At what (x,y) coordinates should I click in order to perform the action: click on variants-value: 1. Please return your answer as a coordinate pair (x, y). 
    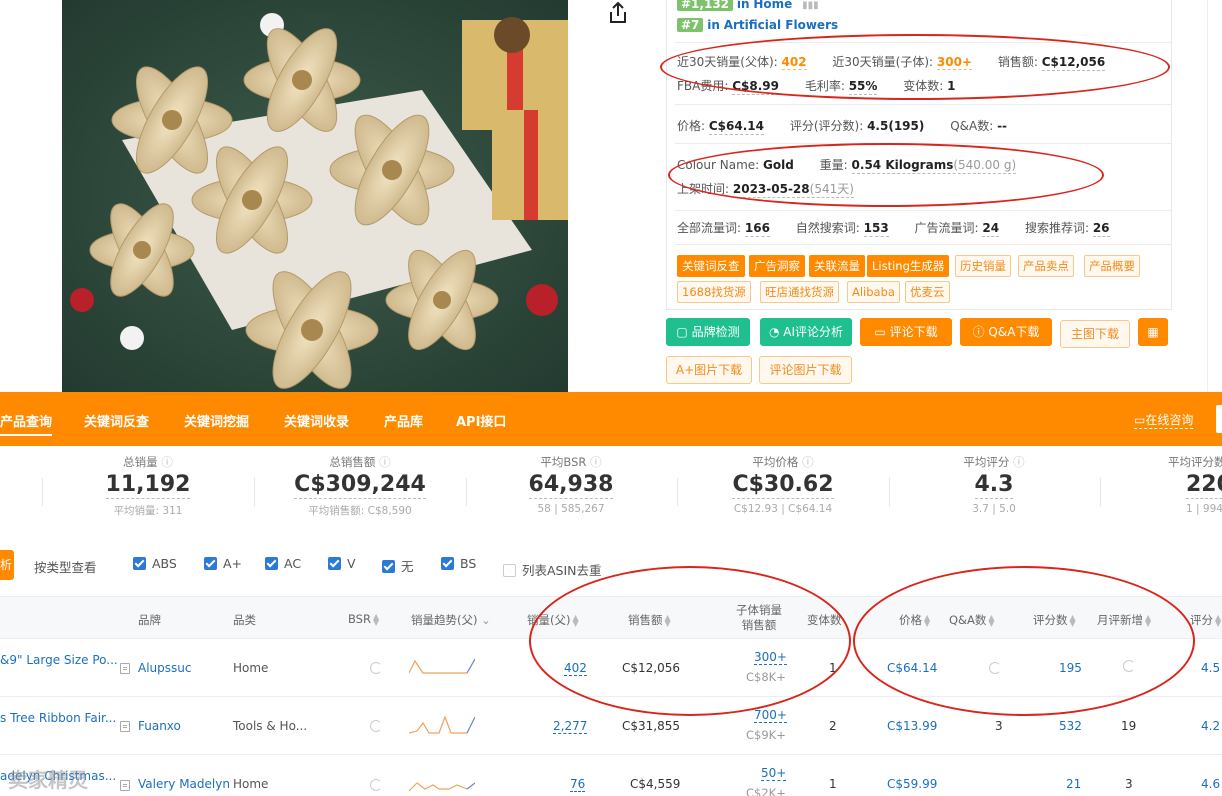
    Looking at the image, I should click on (951, 86).